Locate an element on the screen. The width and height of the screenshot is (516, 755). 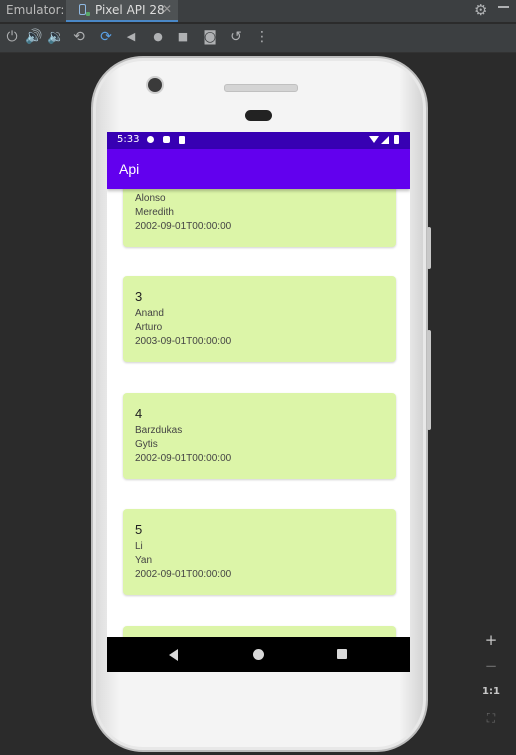
list-item: 4 Barzdukas Gytis 2002-09-01T00:00:00 is located at coordinates (259, 436).